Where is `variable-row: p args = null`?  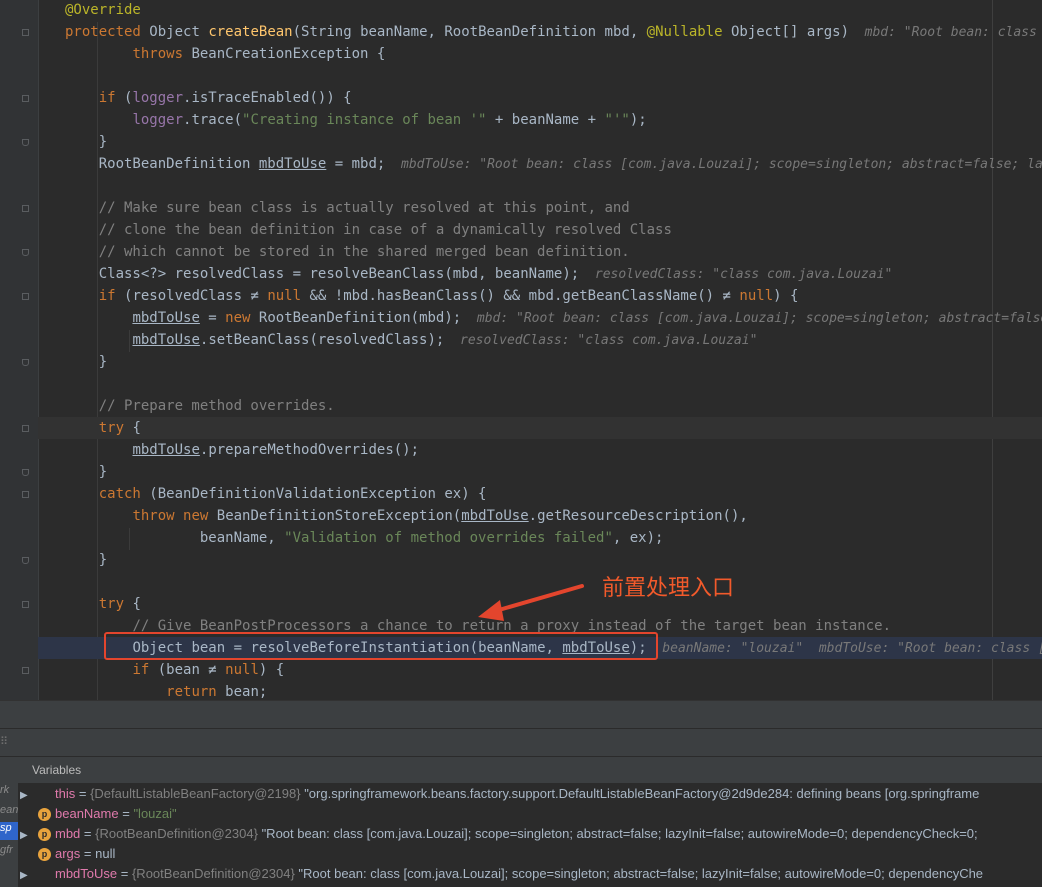
variable-row: p args = null is located at coordinates (67, 854).